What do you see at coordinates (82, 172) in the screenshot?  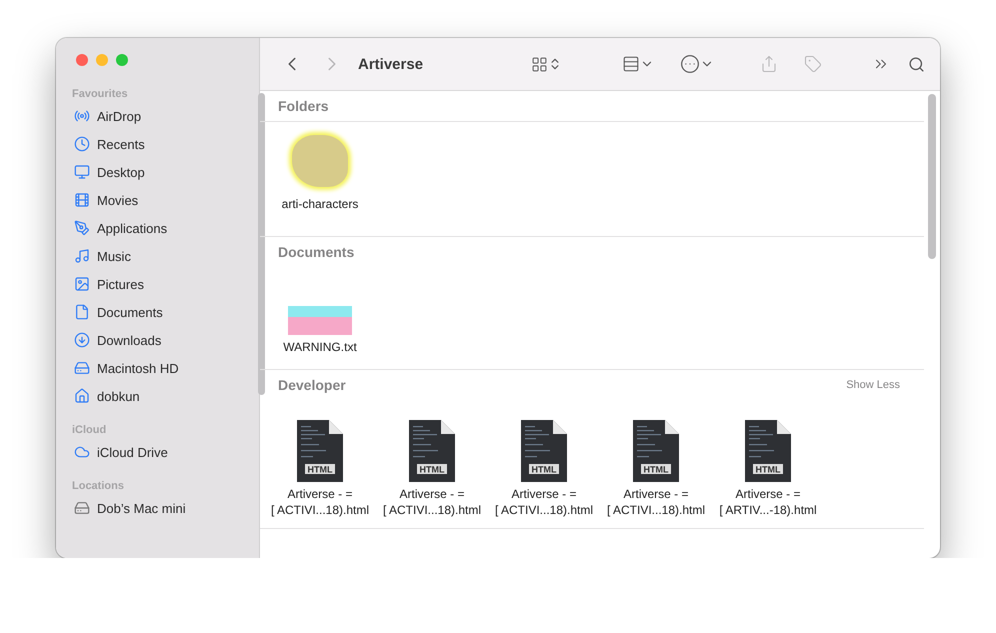 I see `monitor-icon` at bounding box center [82, 172].